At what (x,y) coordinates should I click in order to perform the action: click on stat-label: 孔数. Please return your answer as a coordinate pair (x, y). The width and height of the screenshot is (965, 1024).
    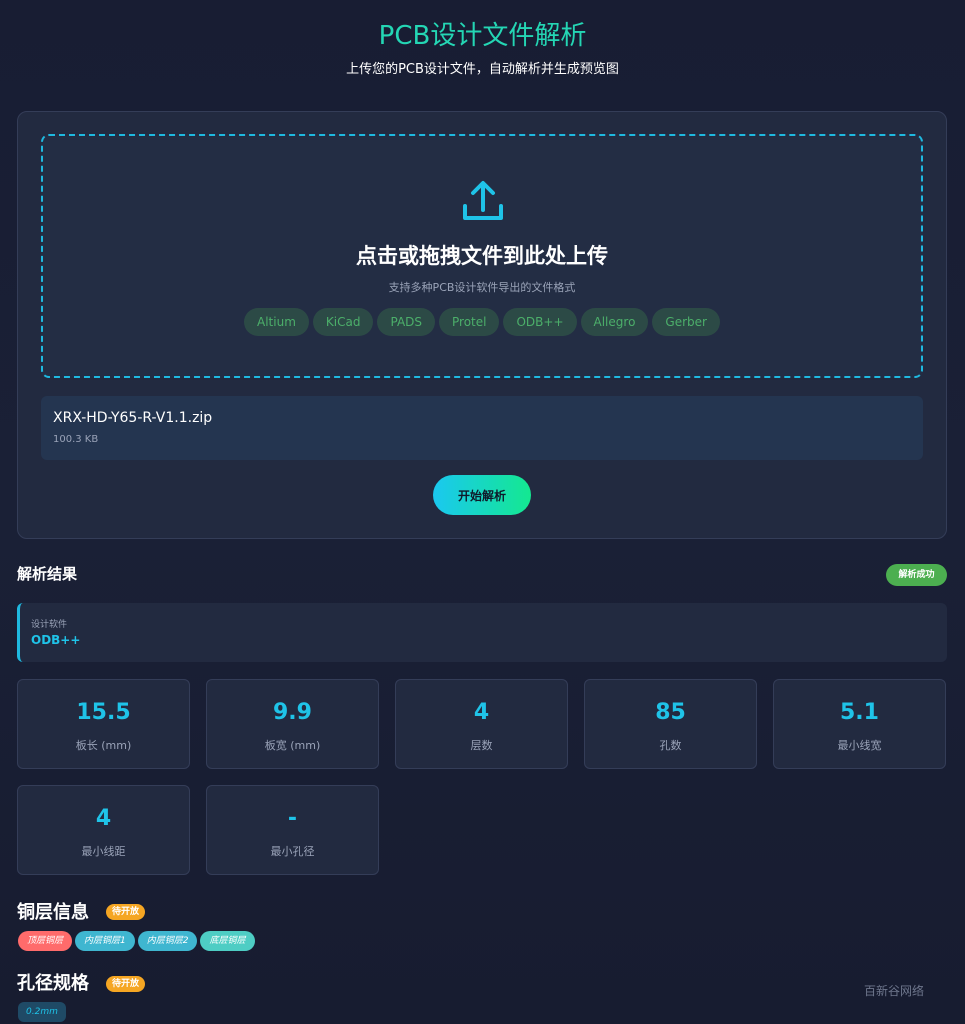
    Looking at the image, I should click on (670, 745).